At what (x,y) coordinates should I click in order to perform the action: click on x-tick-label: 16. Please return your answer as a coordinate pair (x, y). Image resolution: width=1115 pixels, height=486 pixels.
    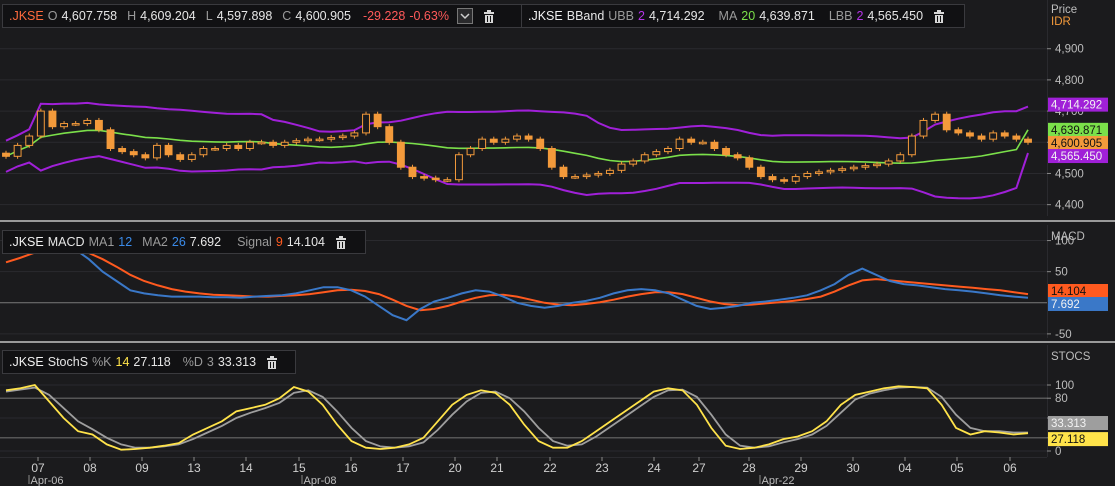
    Looking at the image, I should click on (351, 468).